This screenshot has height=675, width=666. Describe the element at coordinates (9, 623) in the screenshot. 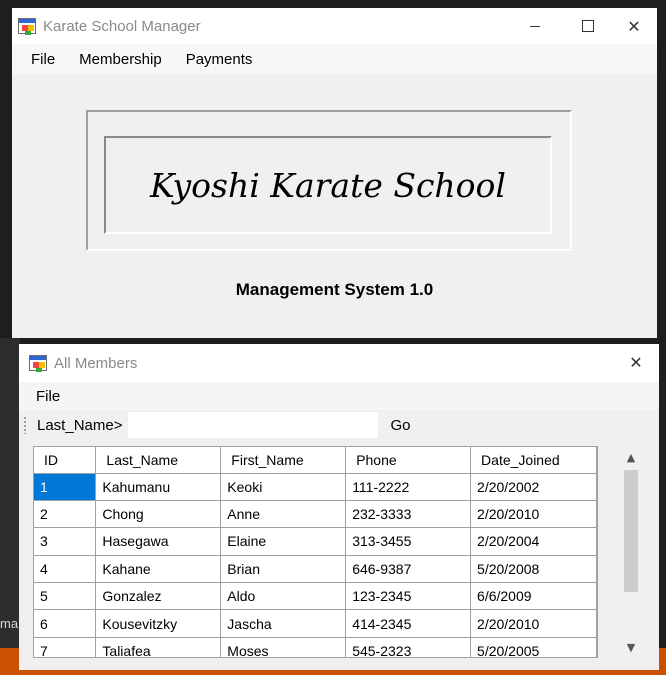

I see `ide-partial-text: ma` at that location.